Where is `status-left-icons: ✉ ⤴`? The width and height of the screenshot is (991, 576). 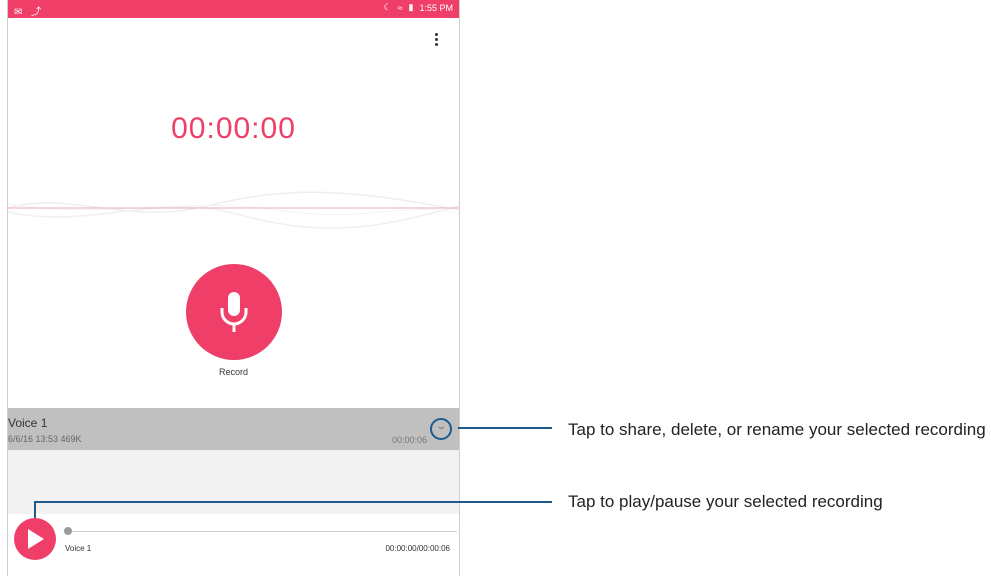
status-left-icons: ✉ ⤴ is located at coordinates (27, 10).